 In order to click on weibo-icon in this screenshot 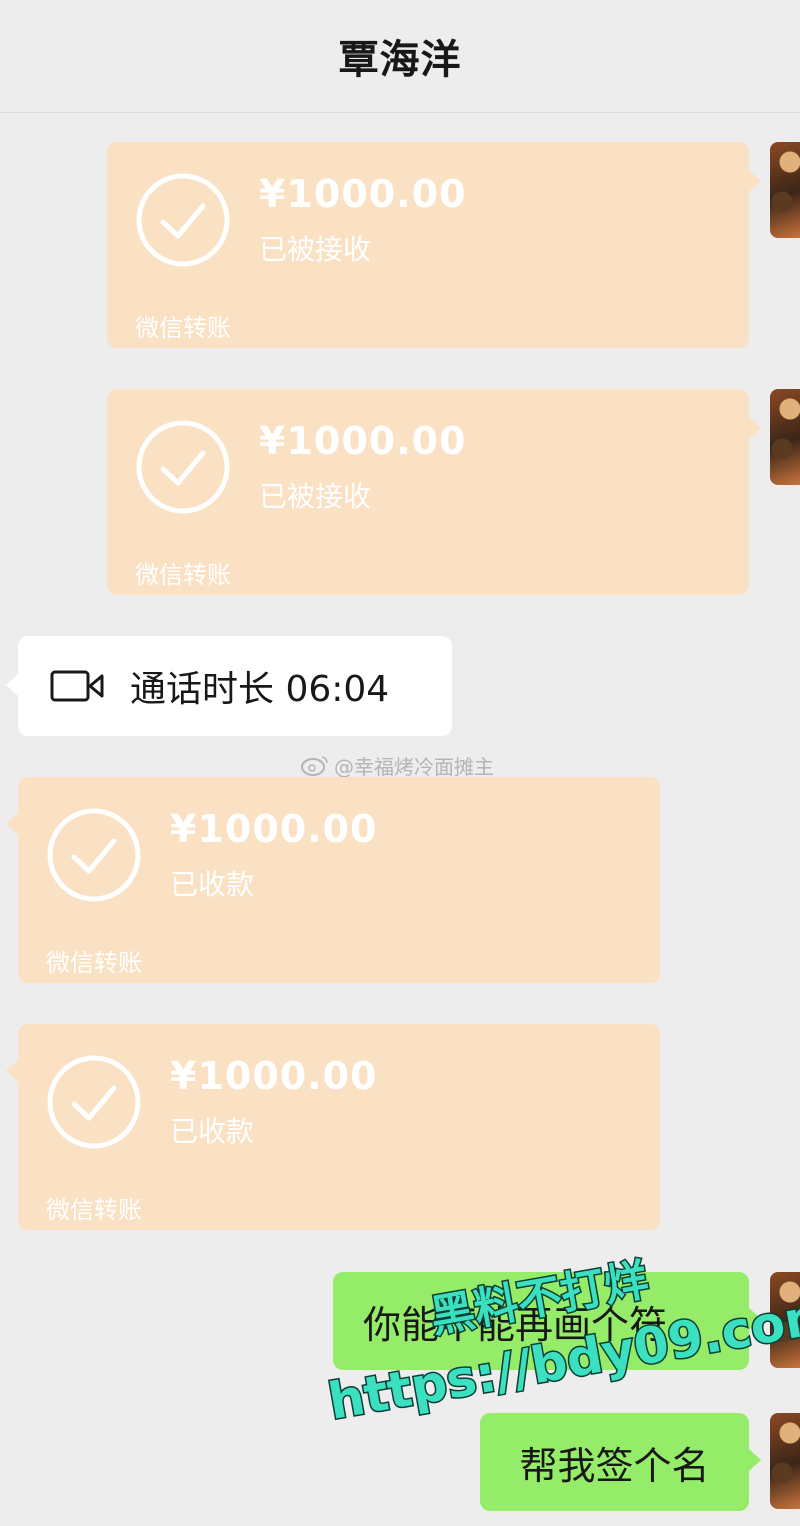, I will do `click(314, 766)`.